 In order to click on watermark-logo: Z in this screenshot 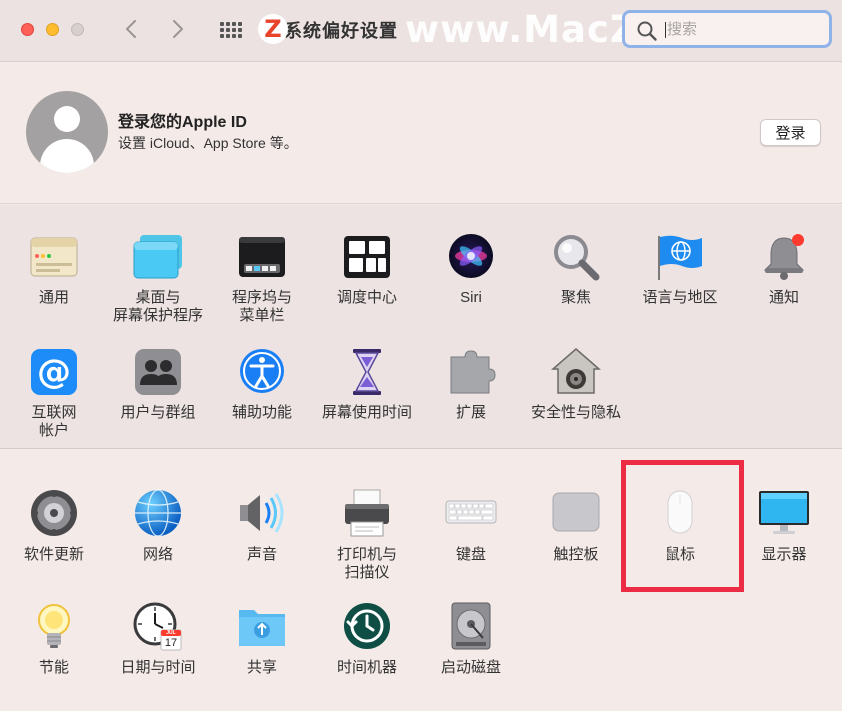, I will do `click(273, 29)`.